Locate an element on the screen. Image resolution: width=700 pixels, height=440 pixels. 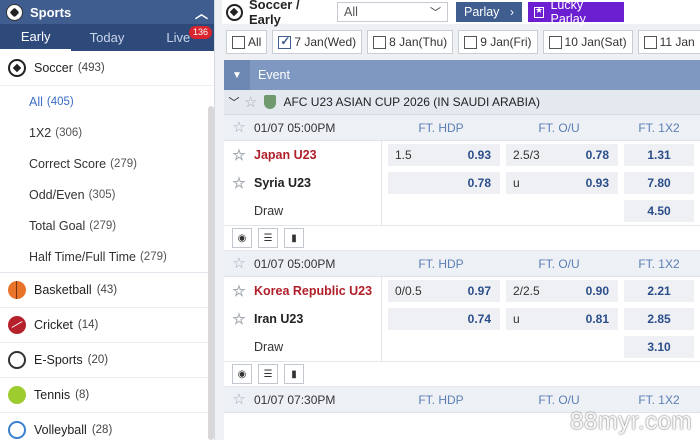
date-filter-all: All is located at coordinates (247, 42).